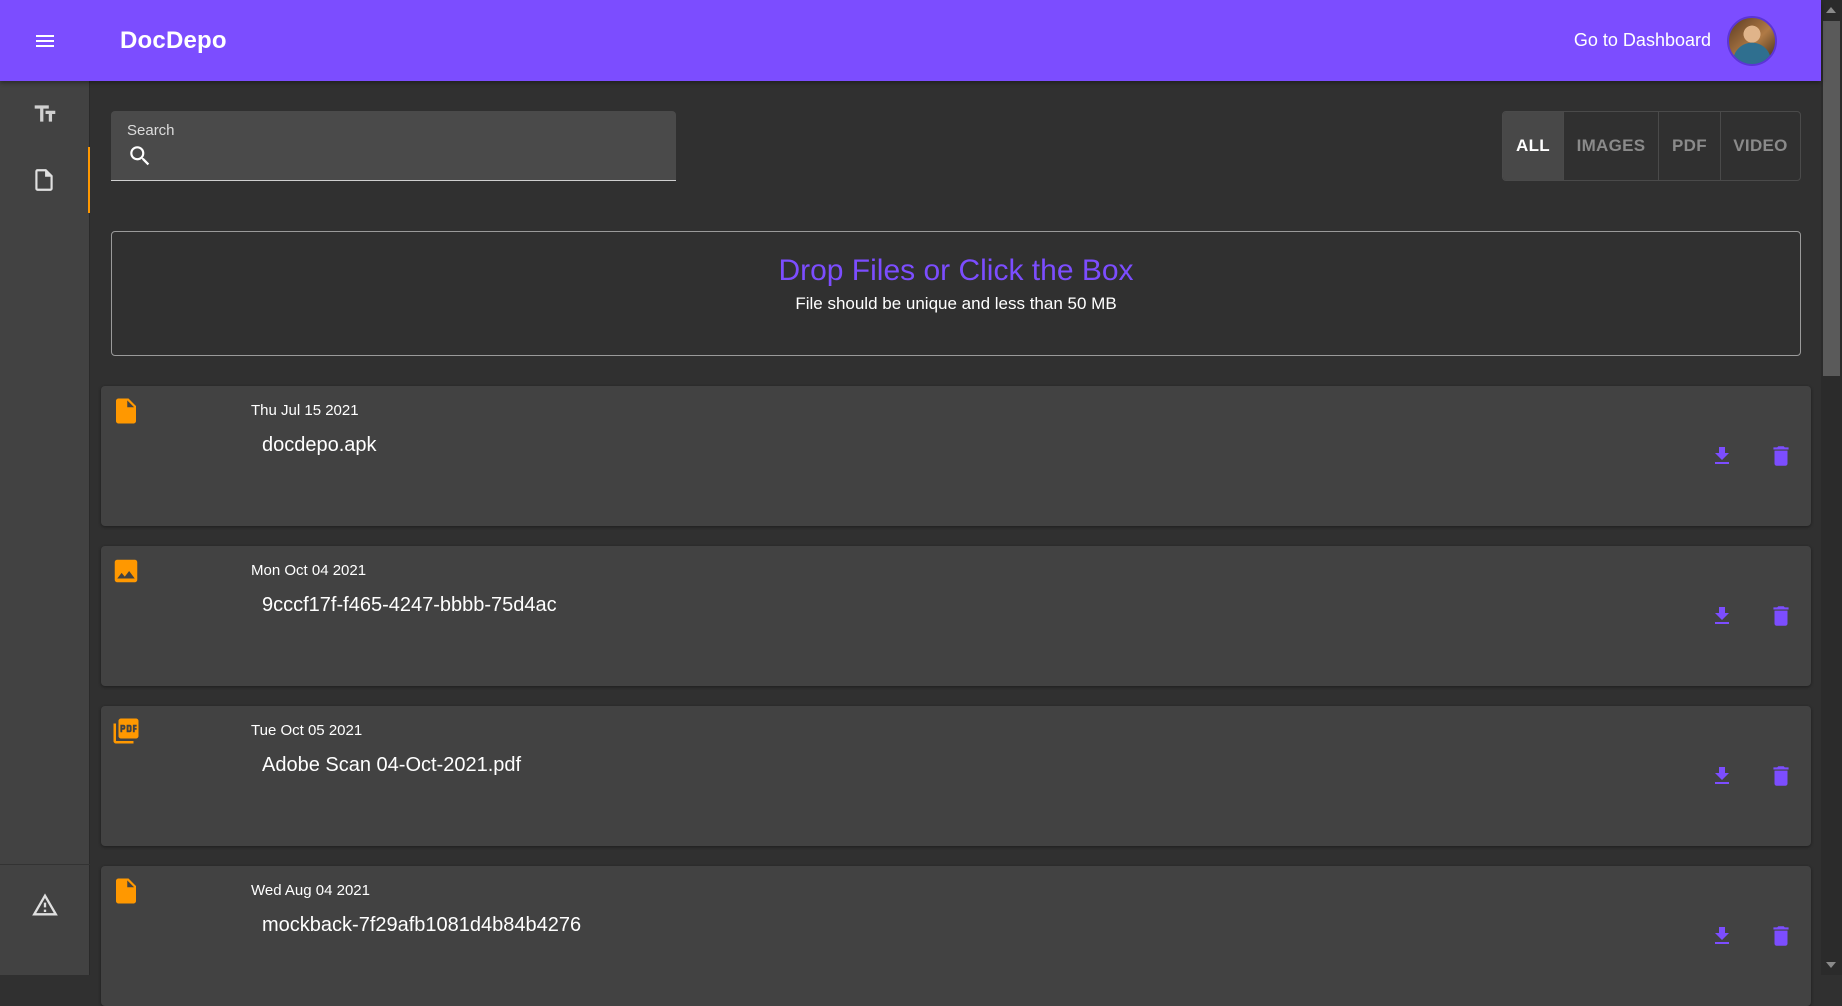 The height and width of the screenshot is (1006, 1842). I want to click on search-icon, so click(140, 156).